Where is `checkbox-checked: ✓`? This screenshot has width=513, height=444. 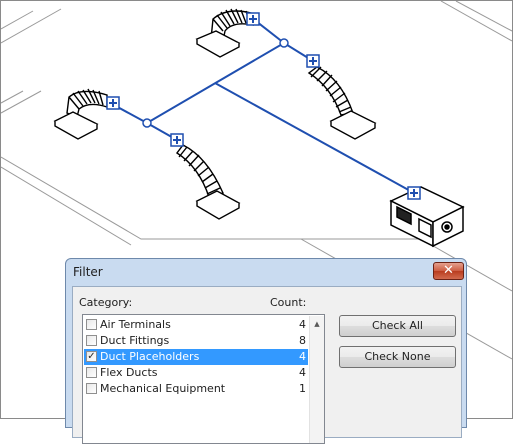
checkbox-checked: ✓ is located at coordinates (91, 356).